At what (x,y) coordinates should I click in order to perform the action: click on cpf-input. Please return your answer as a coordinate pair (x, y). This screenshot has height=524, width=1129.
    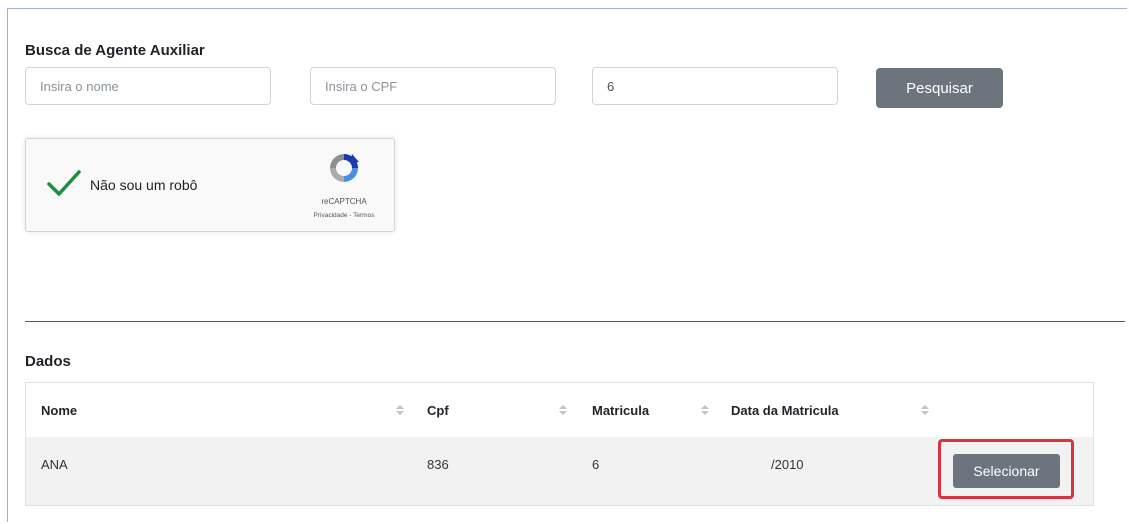
    Looking at the image, I should click on (433, 86).